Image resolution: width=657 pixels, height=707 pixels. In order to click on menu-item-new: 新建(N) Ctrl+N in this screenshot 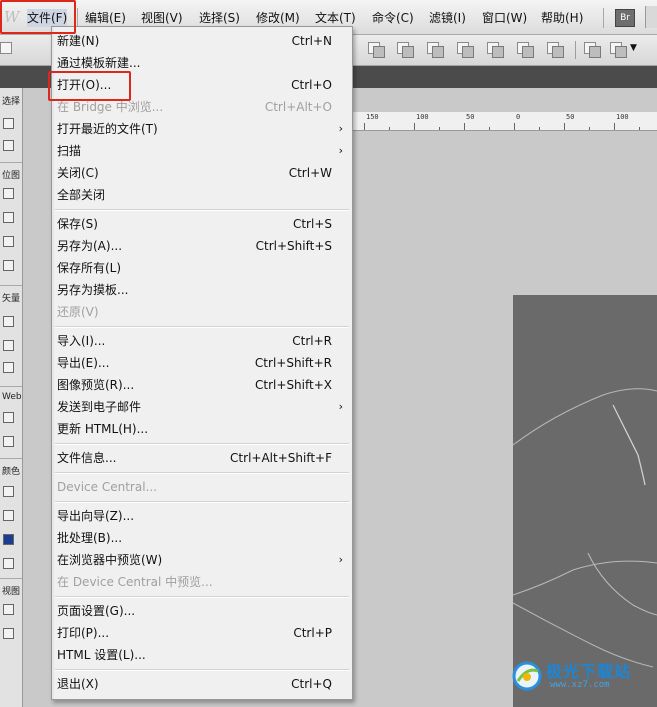, I will do `click(202, 41)`.